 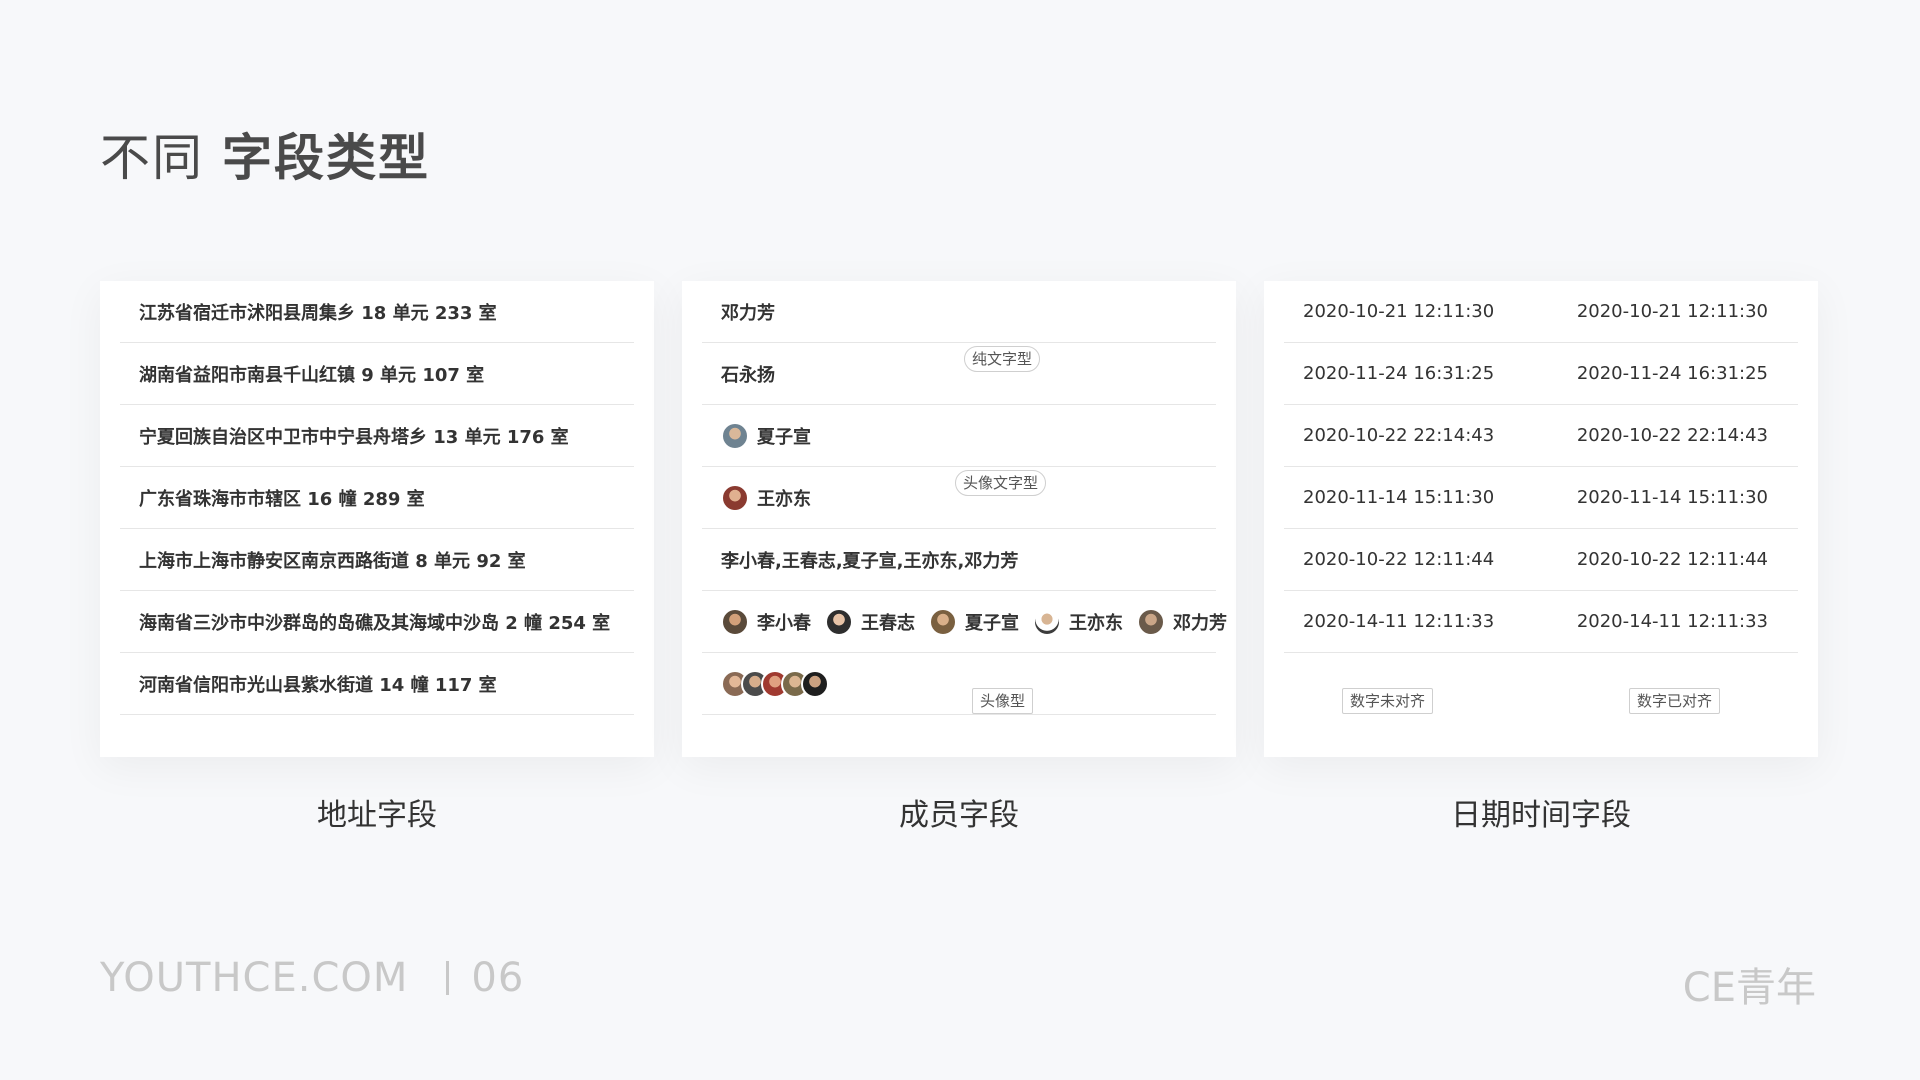 I want to click on footer-separator, so click(x=448, y=978).